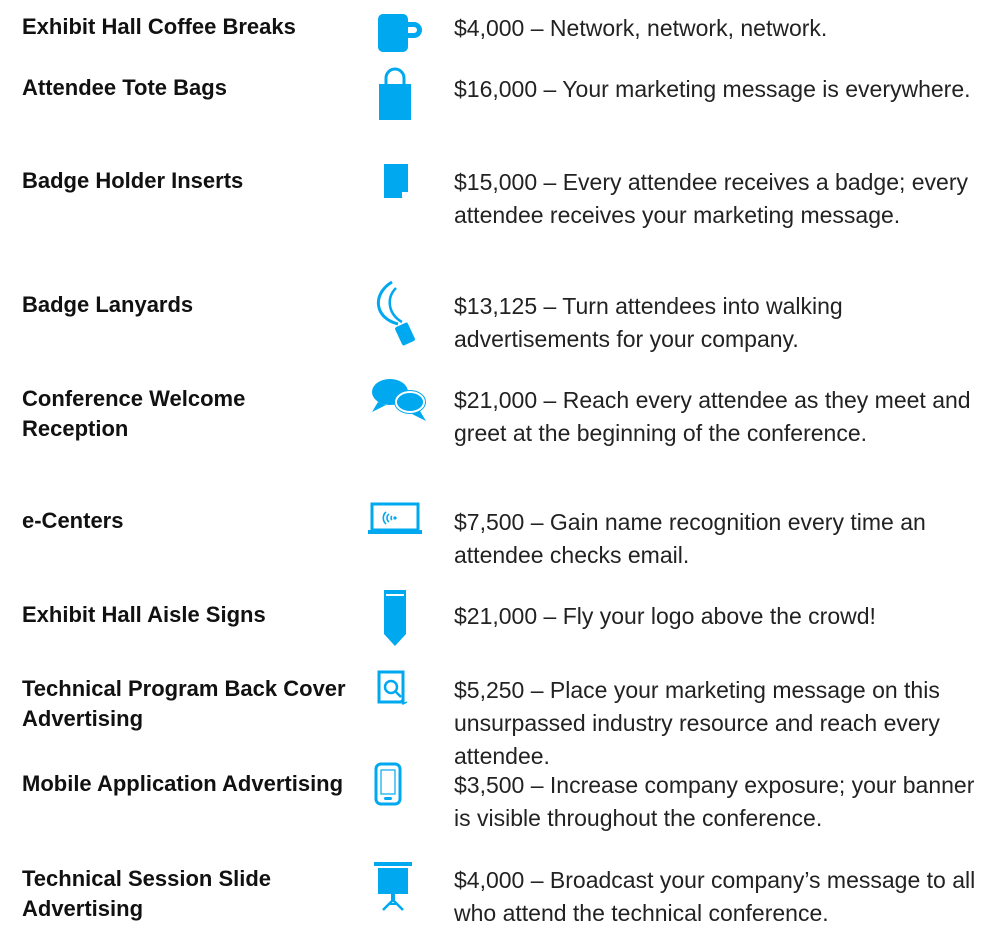 This screenshot has height=948, width=1008. I want to click on item-description: $4,000 – Network, network, network., so click(641, 28).